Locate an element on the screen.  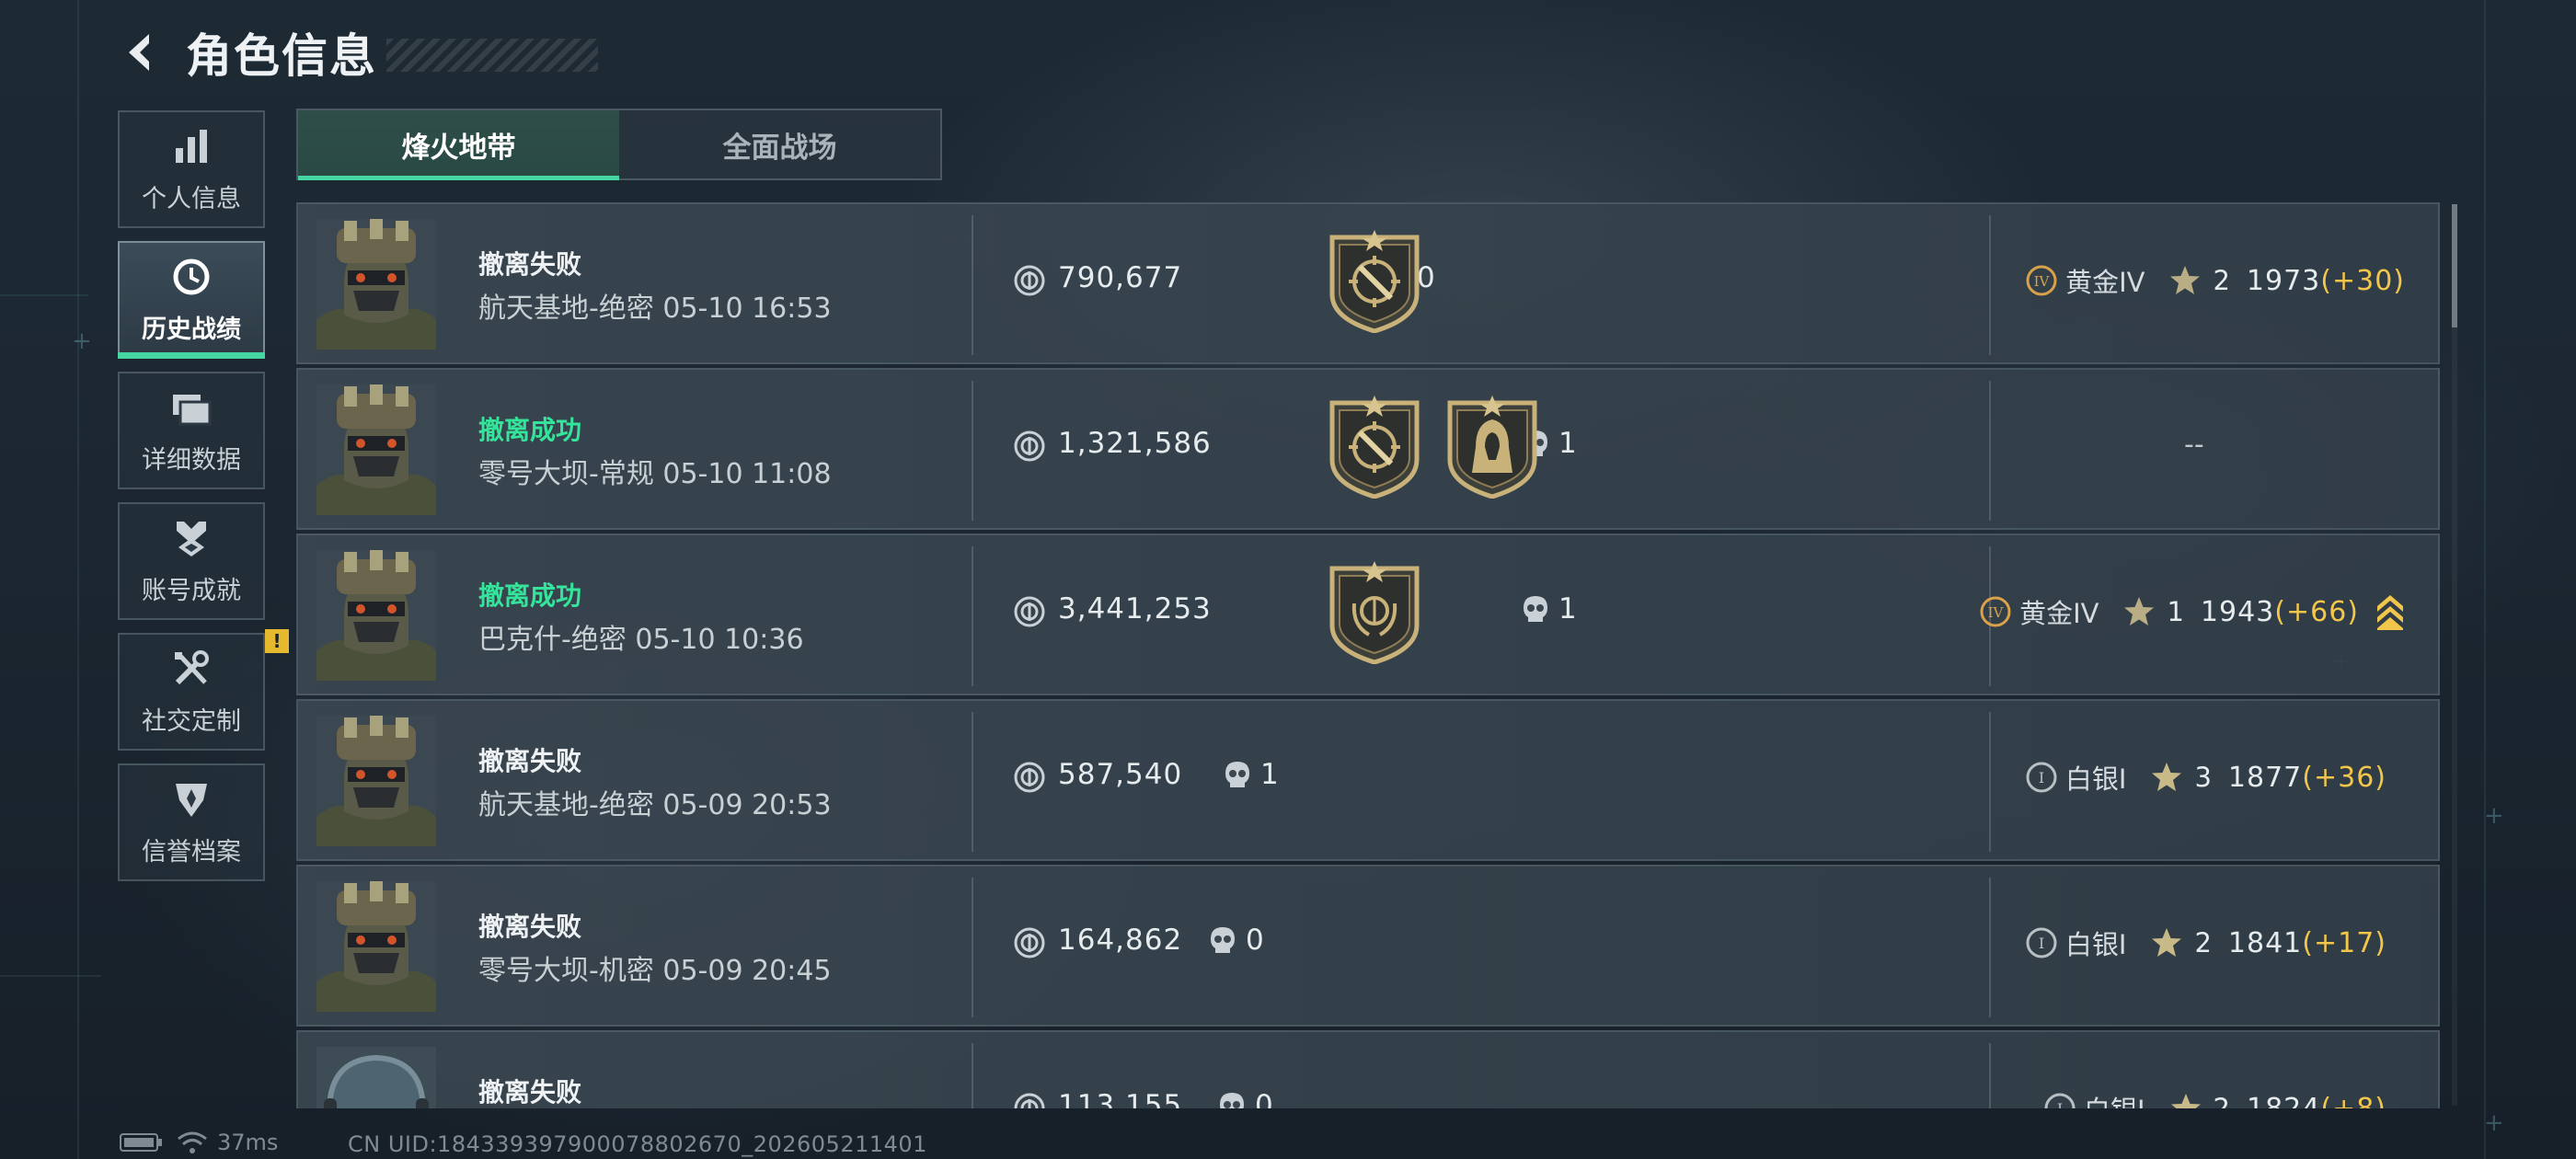
list-scrollbar is located at coordinates (2454, 655).